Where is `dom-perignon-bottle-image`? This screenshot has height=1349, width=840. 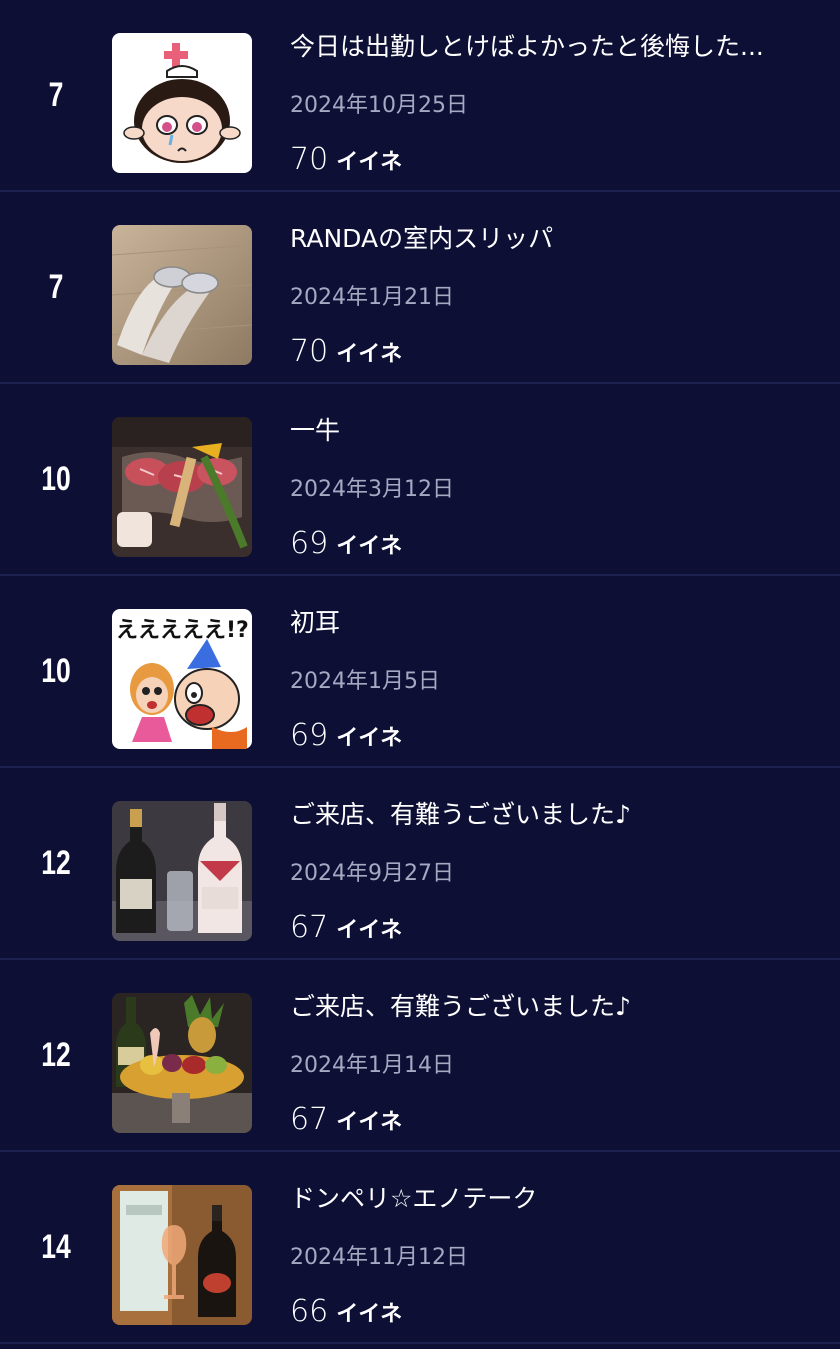 dom-perignon-bottle-image is located at coordinates (182, 1255).